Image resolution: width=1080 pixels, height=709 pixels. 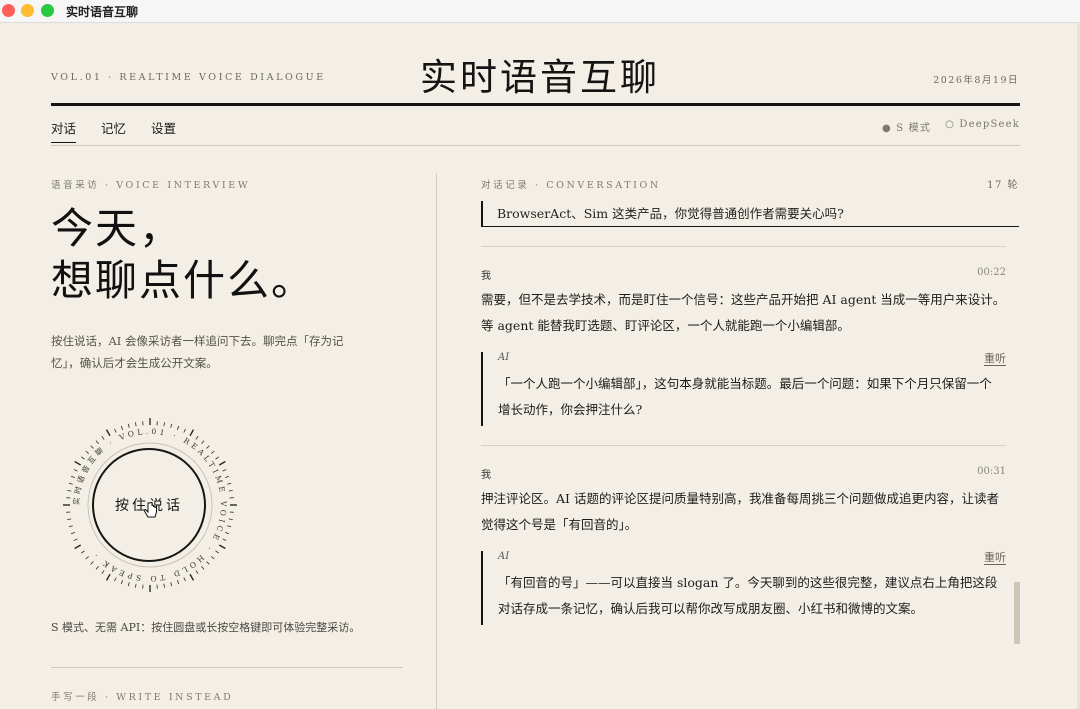 I want to click on headline: 今天， 想聊点什么。, so click(x=183, y=255).